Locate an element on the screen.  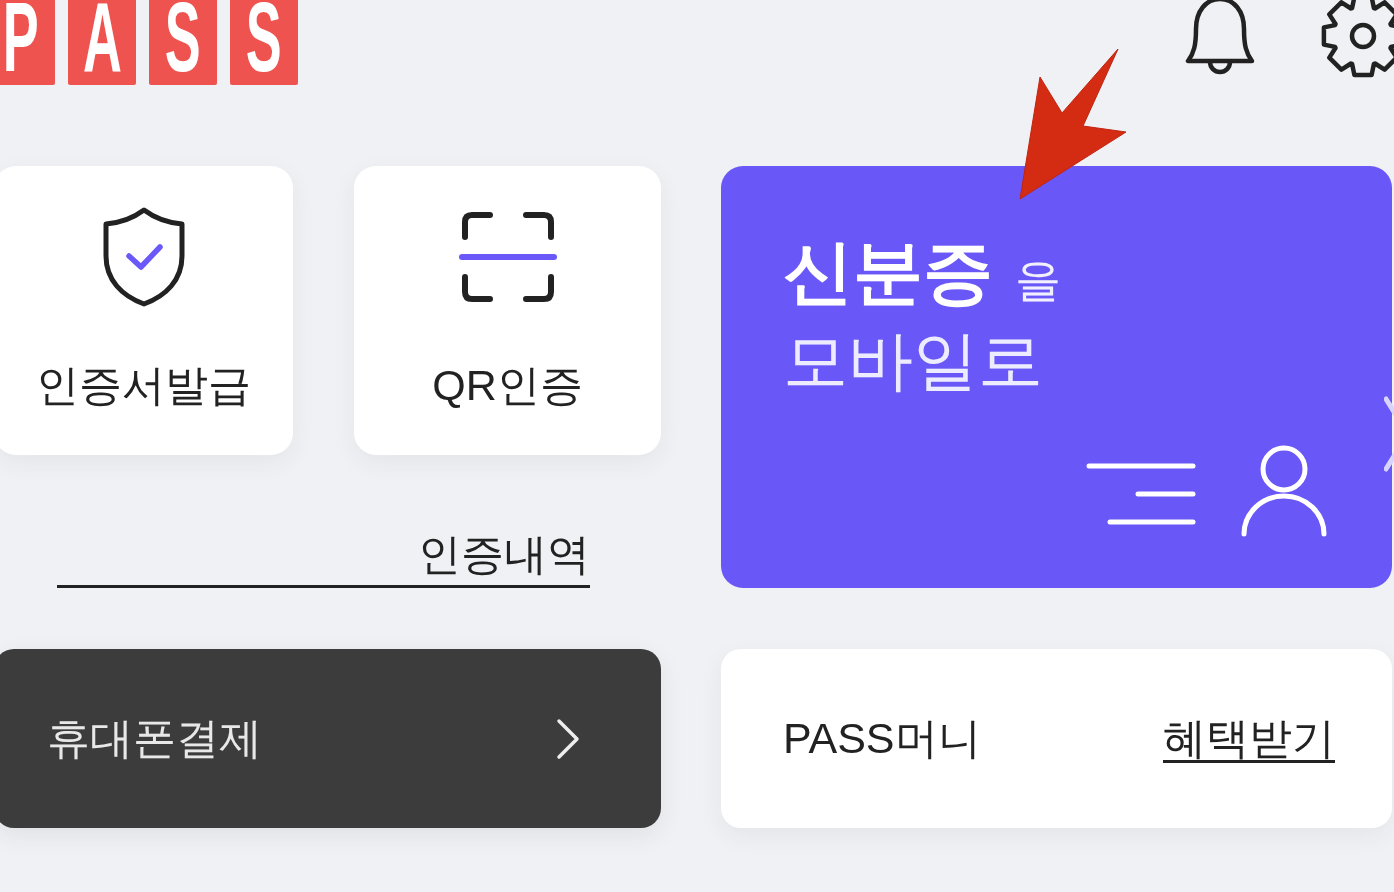
menu-lines-icon is located at coordinates (1141, 494).